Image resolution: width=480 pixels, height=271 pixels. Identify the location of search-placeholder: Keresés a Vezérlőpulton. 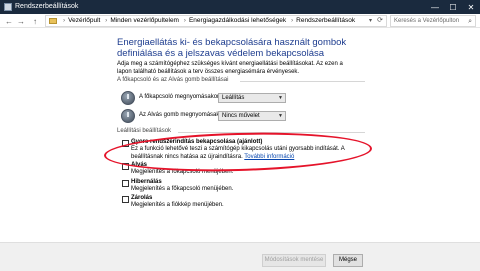
(427, 21).